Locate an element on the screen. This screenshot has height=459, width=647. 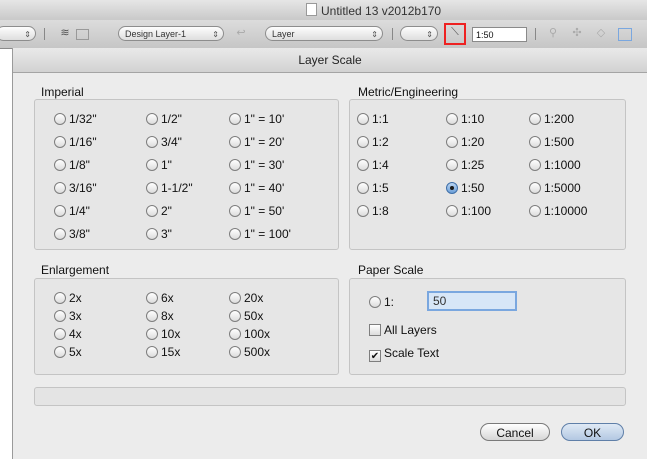
scale-option-1-50: 1" = 50' is located at coordinates (256, 211).